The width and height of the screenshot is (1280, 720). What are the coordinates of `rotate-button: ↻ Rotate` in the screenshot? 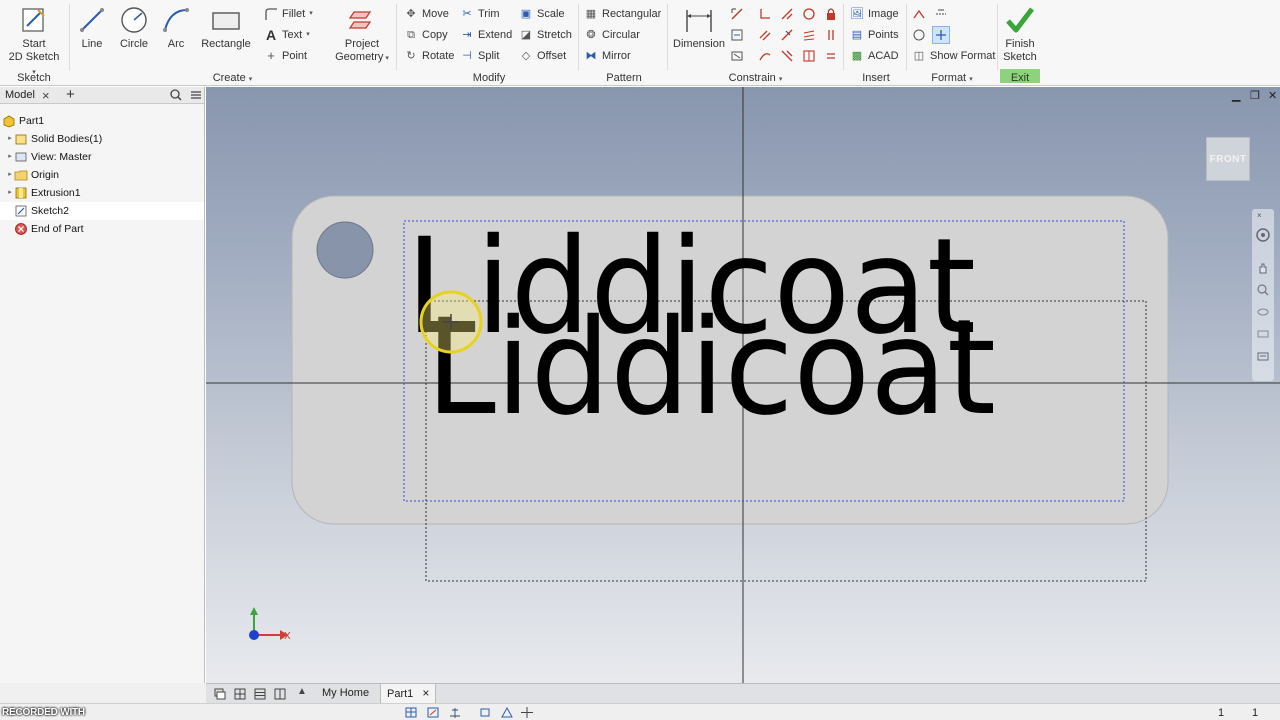 It's located at (429, 56).